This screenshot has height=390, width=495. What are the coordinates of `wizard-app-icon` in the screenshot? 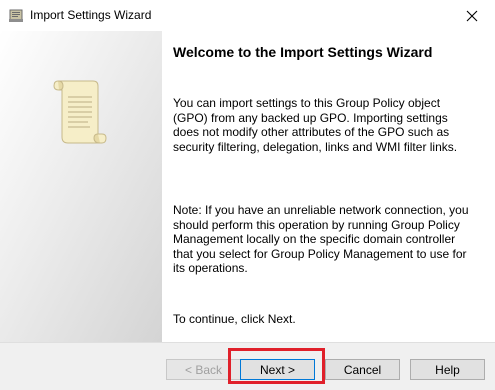 It's located at (16, 15).